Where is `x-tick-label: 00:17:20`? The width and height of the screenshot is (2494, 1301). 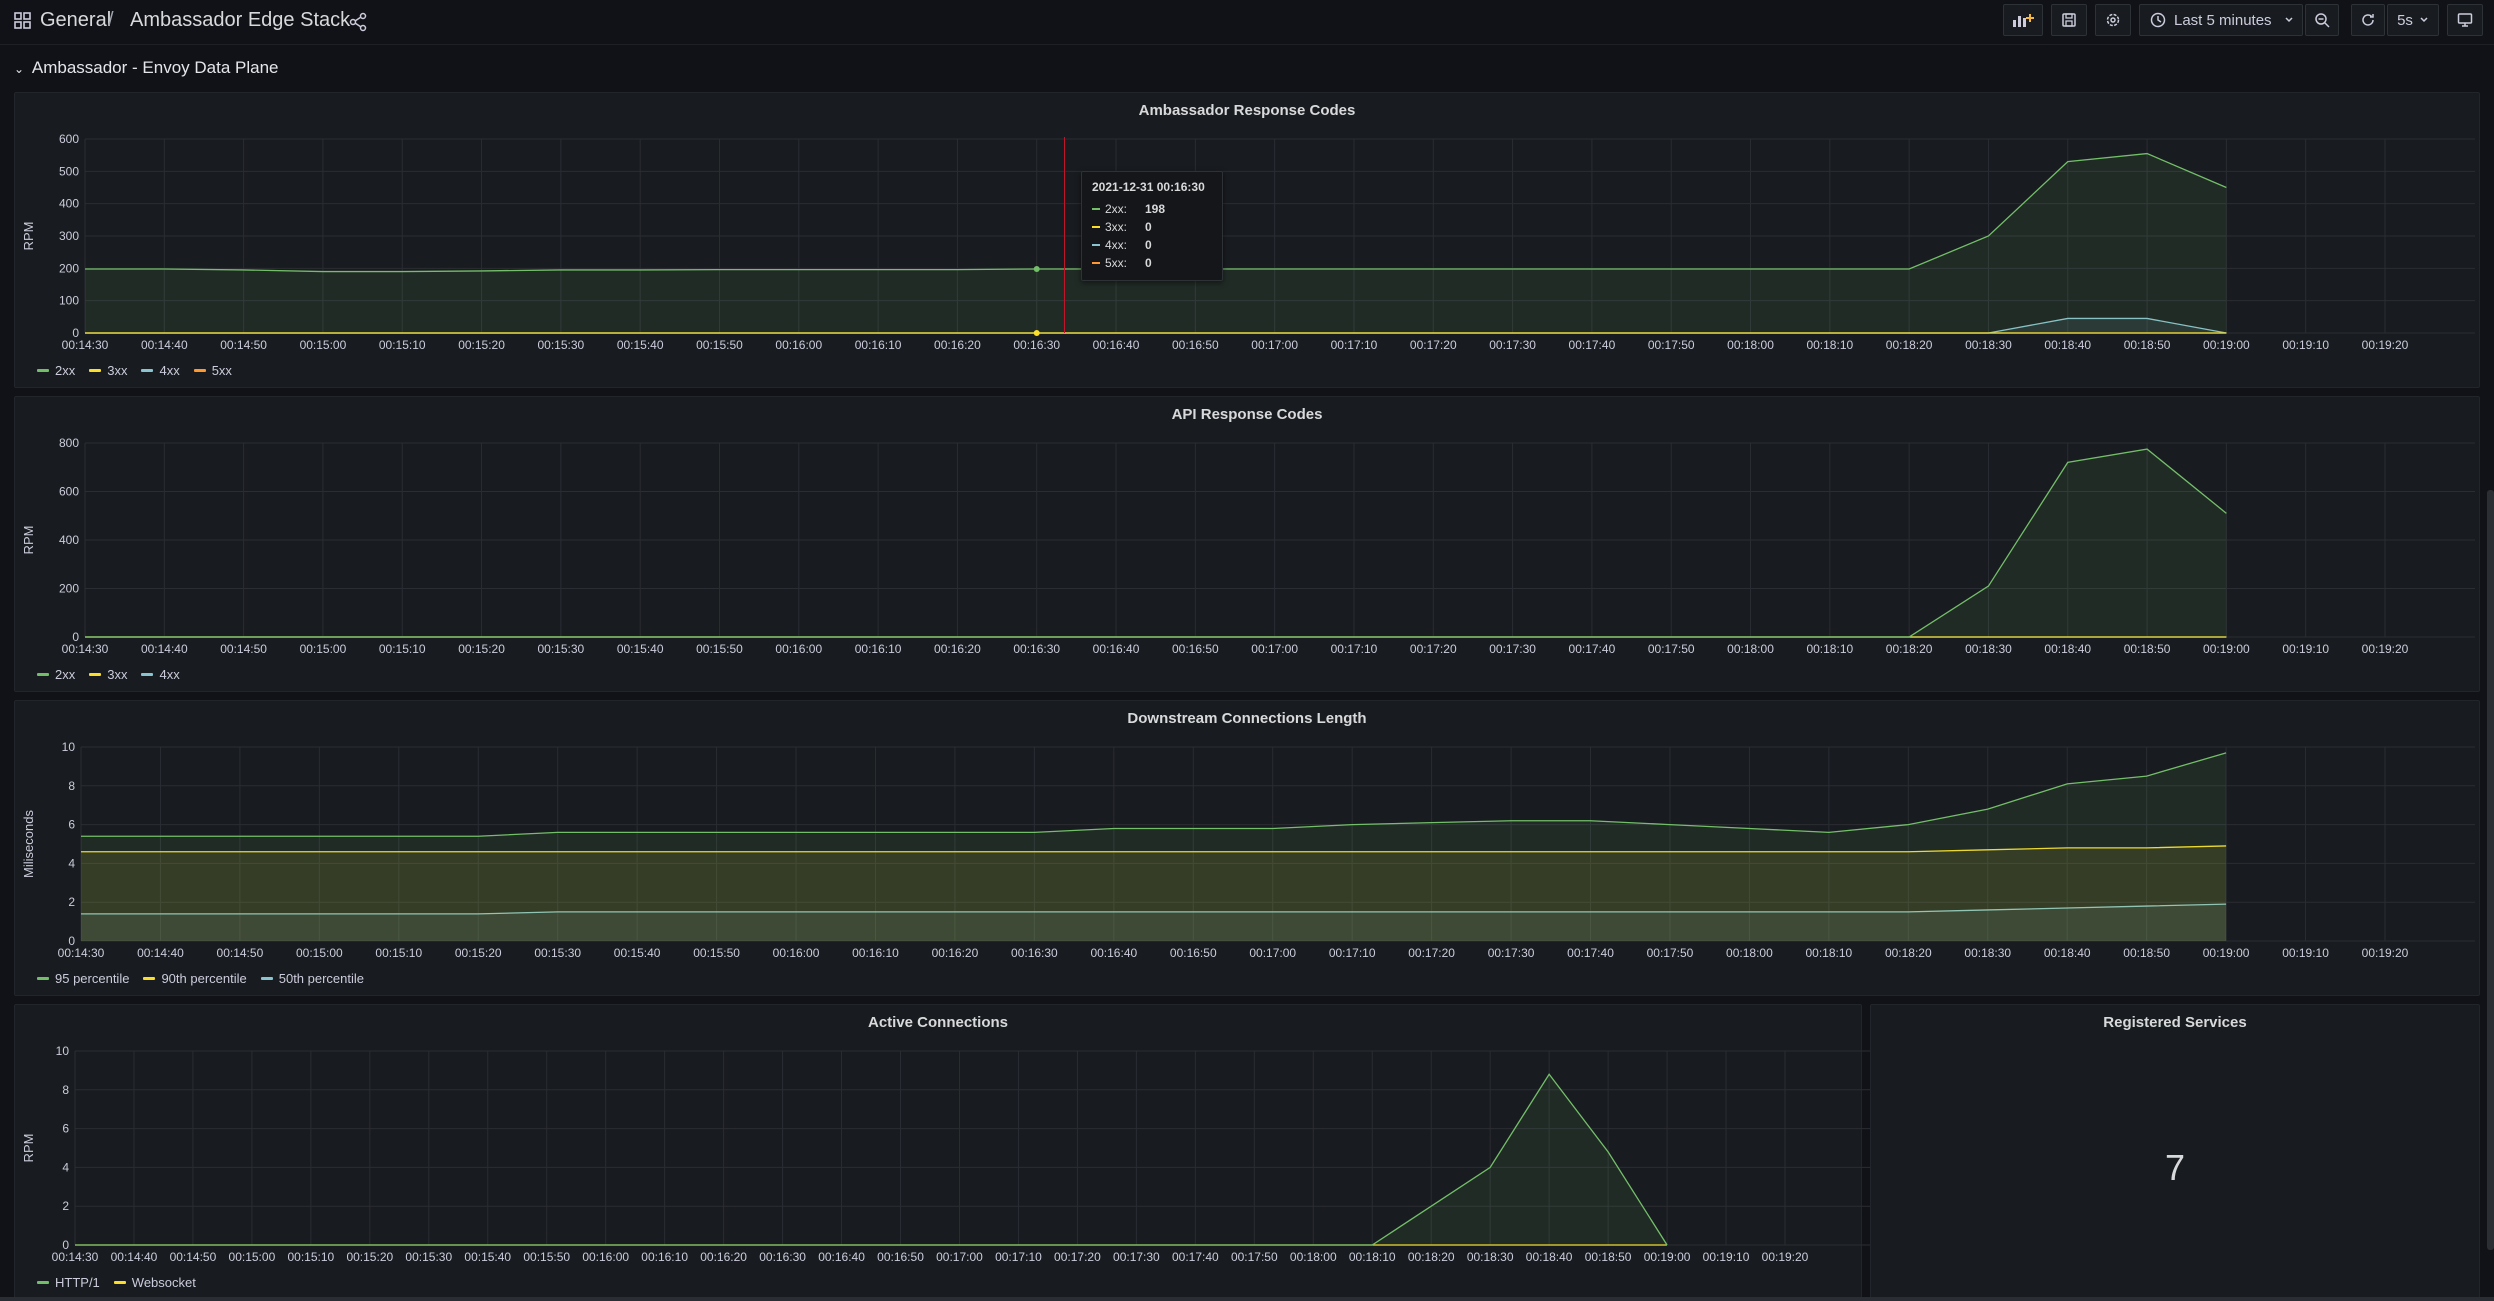
x-tick-label: 00:17:20 is located at coordinates (1433, 345).